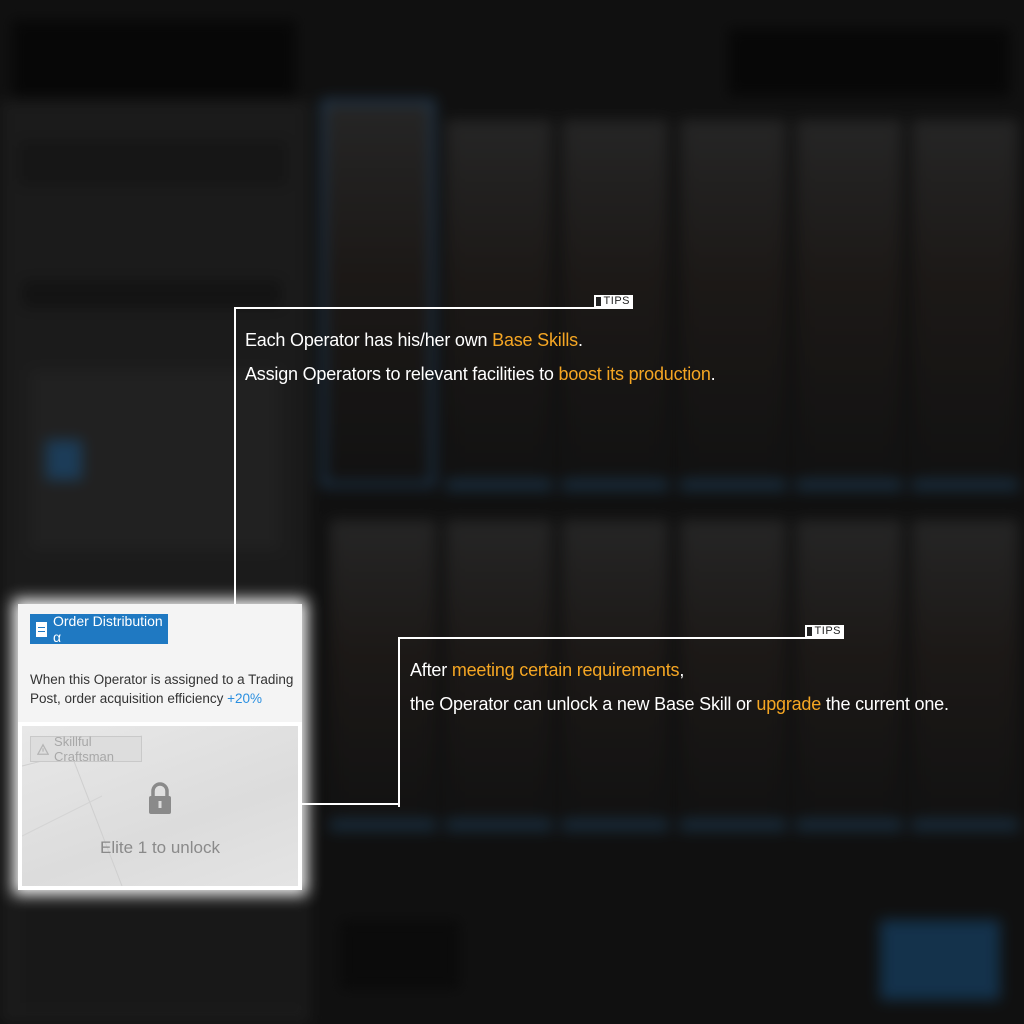 This screenshot has width=1024, height=1024. What do you see at coordinates (351, 804) in the screenshot?
I see `tip-connector-line` at bounding box center [351, 804].